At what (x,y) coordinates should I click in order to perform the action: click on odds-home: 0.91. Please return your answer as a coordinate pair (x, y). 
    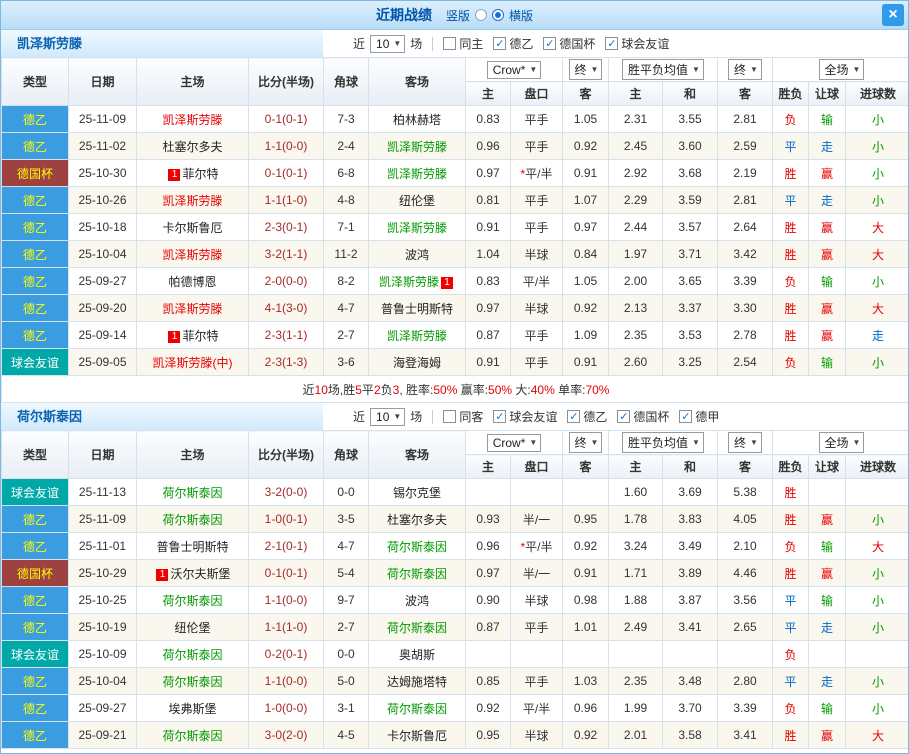
    Looking at the image, I should click on (488, 227).